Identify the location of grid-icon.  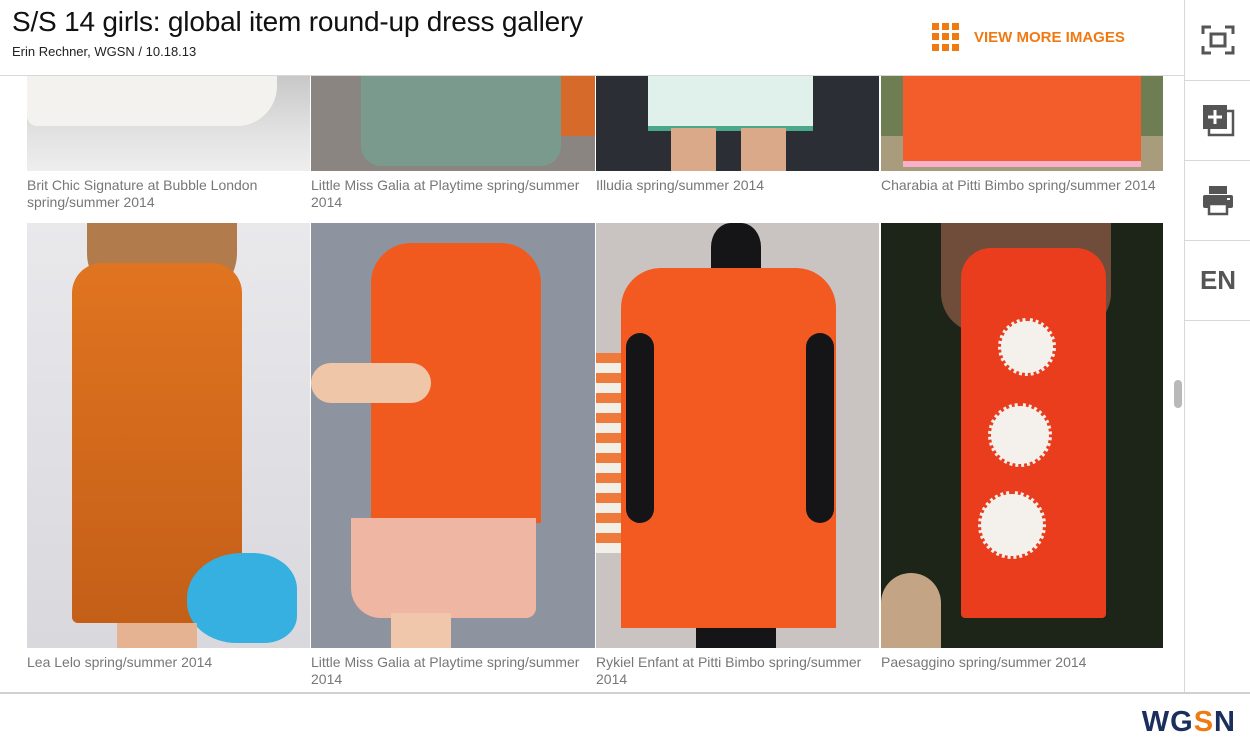
(946, 37).